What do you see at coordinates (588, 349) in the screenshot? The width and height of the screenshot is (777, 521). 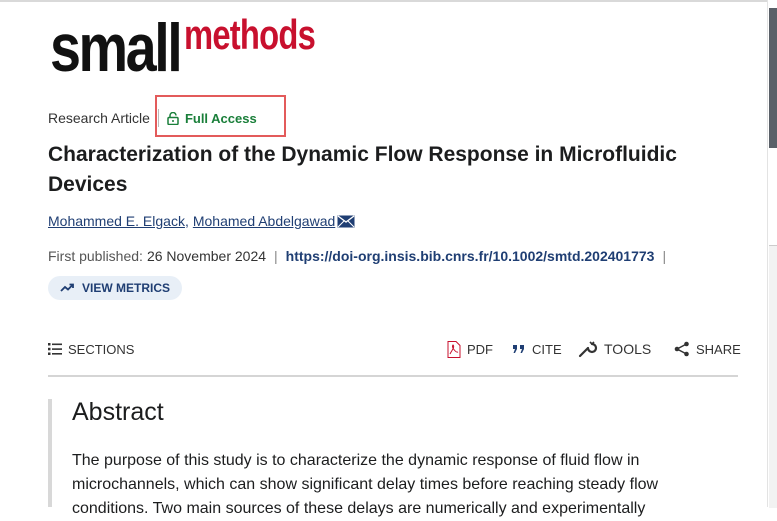 I see `wrench-icon` at bounding box center [588, 349].